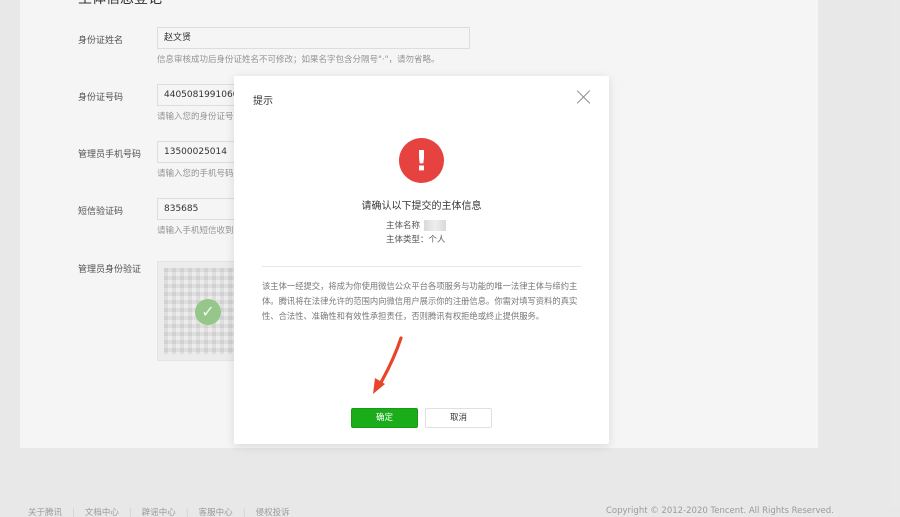 The height and width of the screenshot is (517, 900). Describe the element at coordinates (45, 511) in the screenshot. I see `footer-link-about: 关于腾讯` at that location.